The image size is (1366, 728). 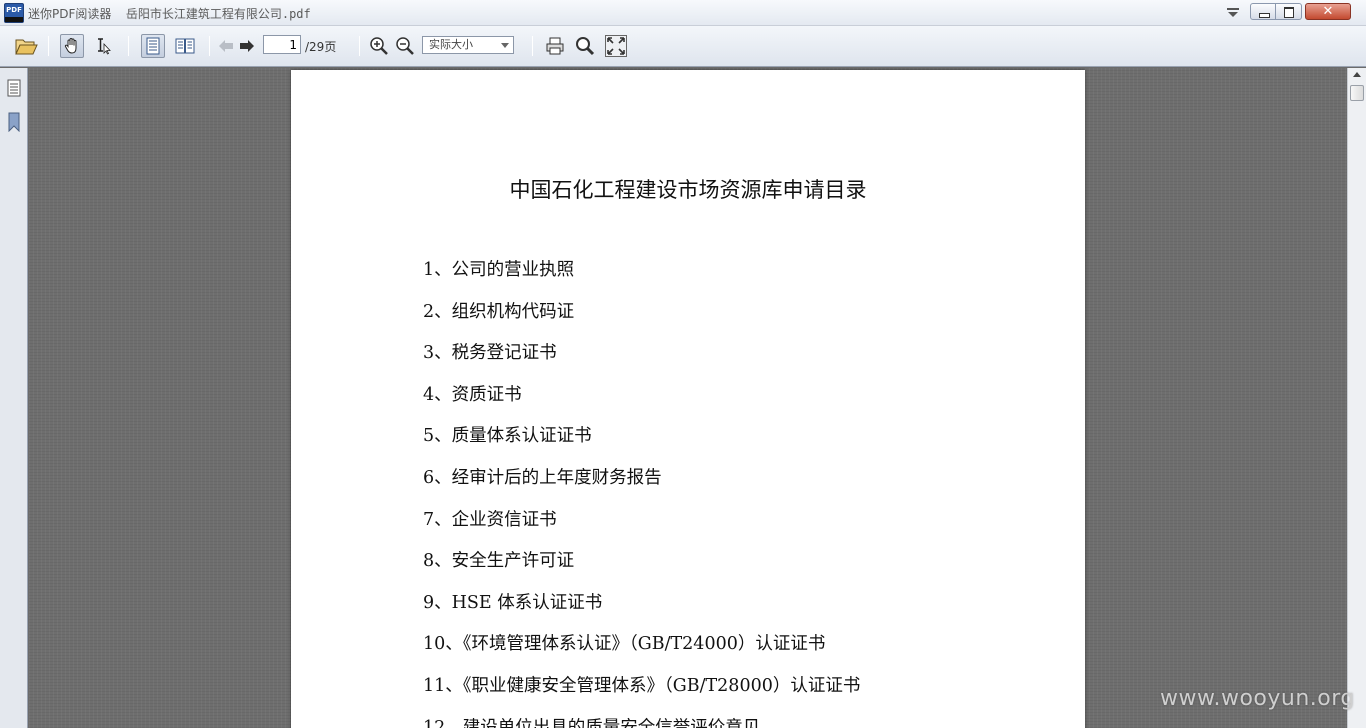 I want to click on list-item: 7、企业资信证书, so click(x=490, y=519).